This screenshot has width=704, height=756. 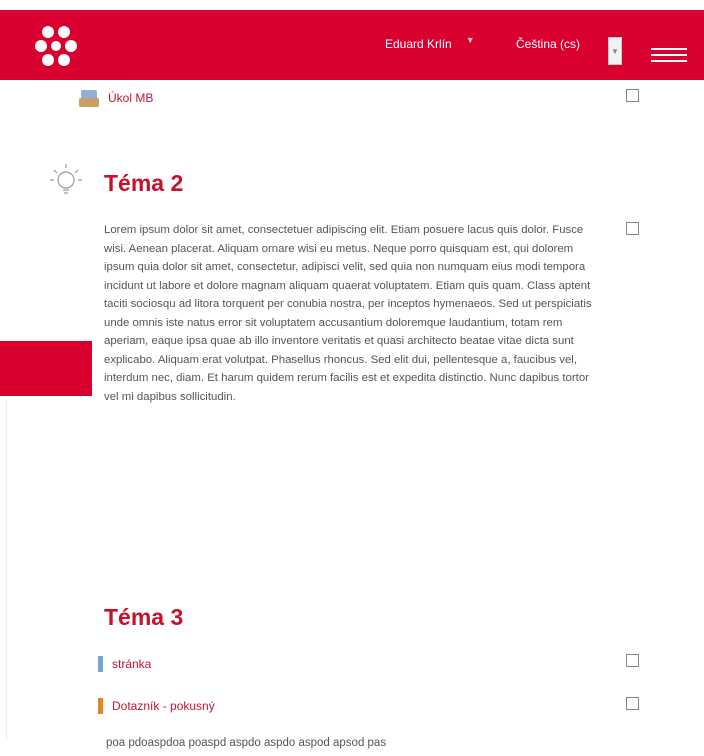 I want to click on language-menu: Čeština (cs), so click(x=548, y=44).